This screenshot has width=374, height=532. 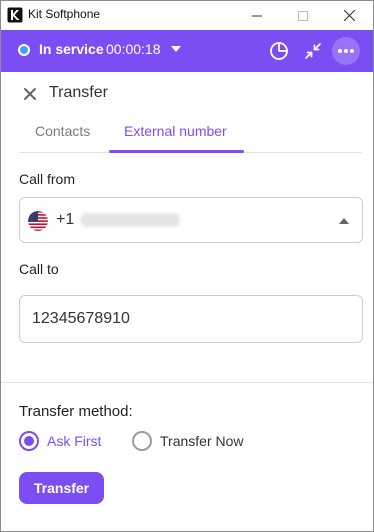 I want to click on collapse-icon, so click(x=313, y=51).